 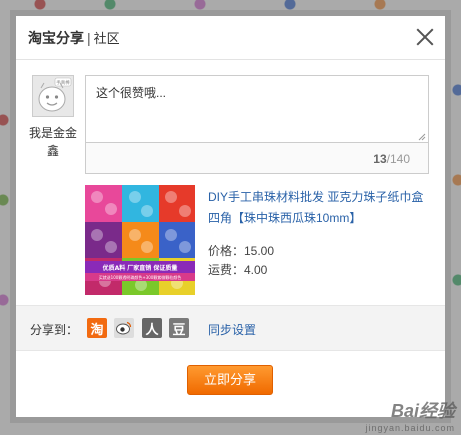 What do you see at coordinates (54, 330) in the screenshot?
I see `share-to-label: 分享到：` at bounding box center [54, 330].